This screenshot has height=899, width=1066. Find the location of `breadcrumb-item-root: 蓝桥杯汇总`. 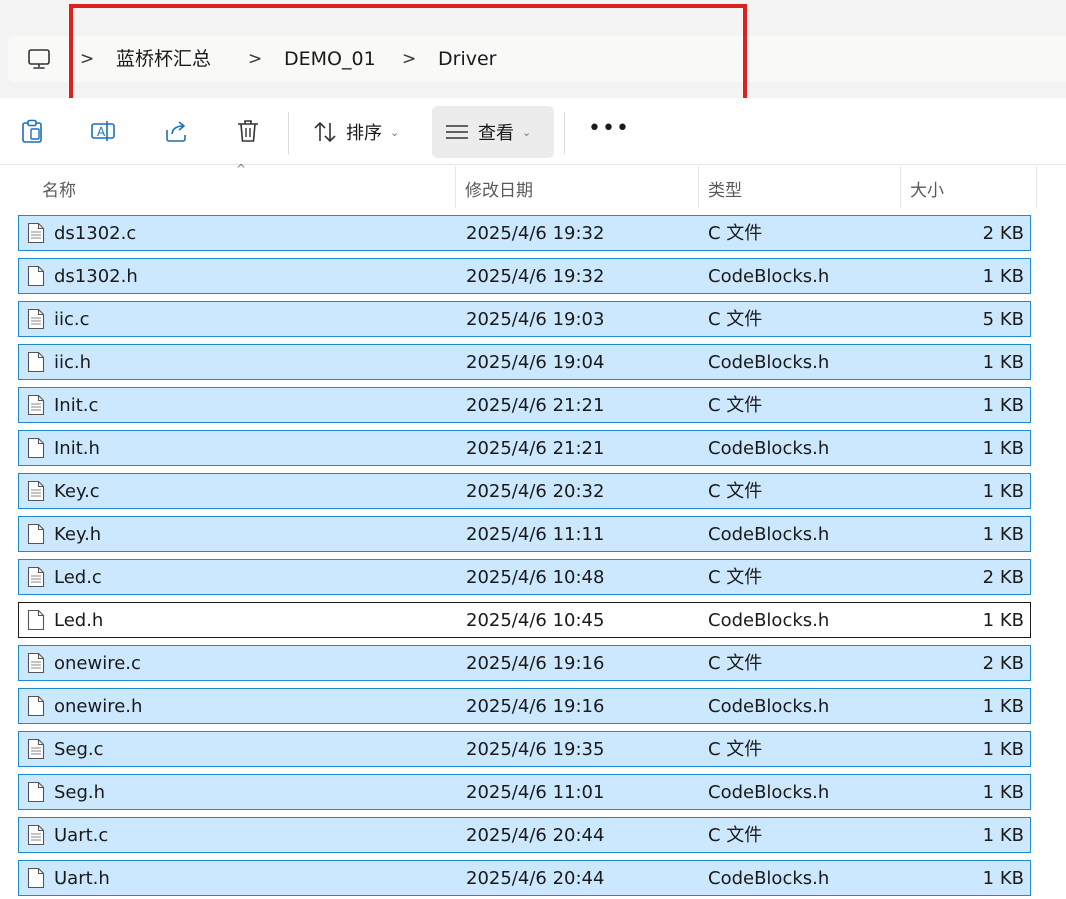

breadcrumb-item-root: 蓝桥杯汇总 is located at coordinates (163, 59).